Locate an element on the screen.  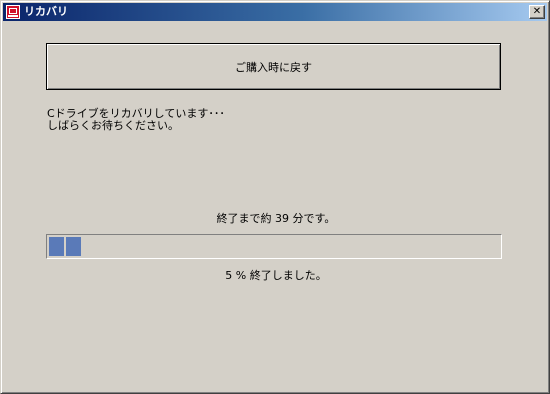
close-icon: ✕ is located at coordinates (537, 11).